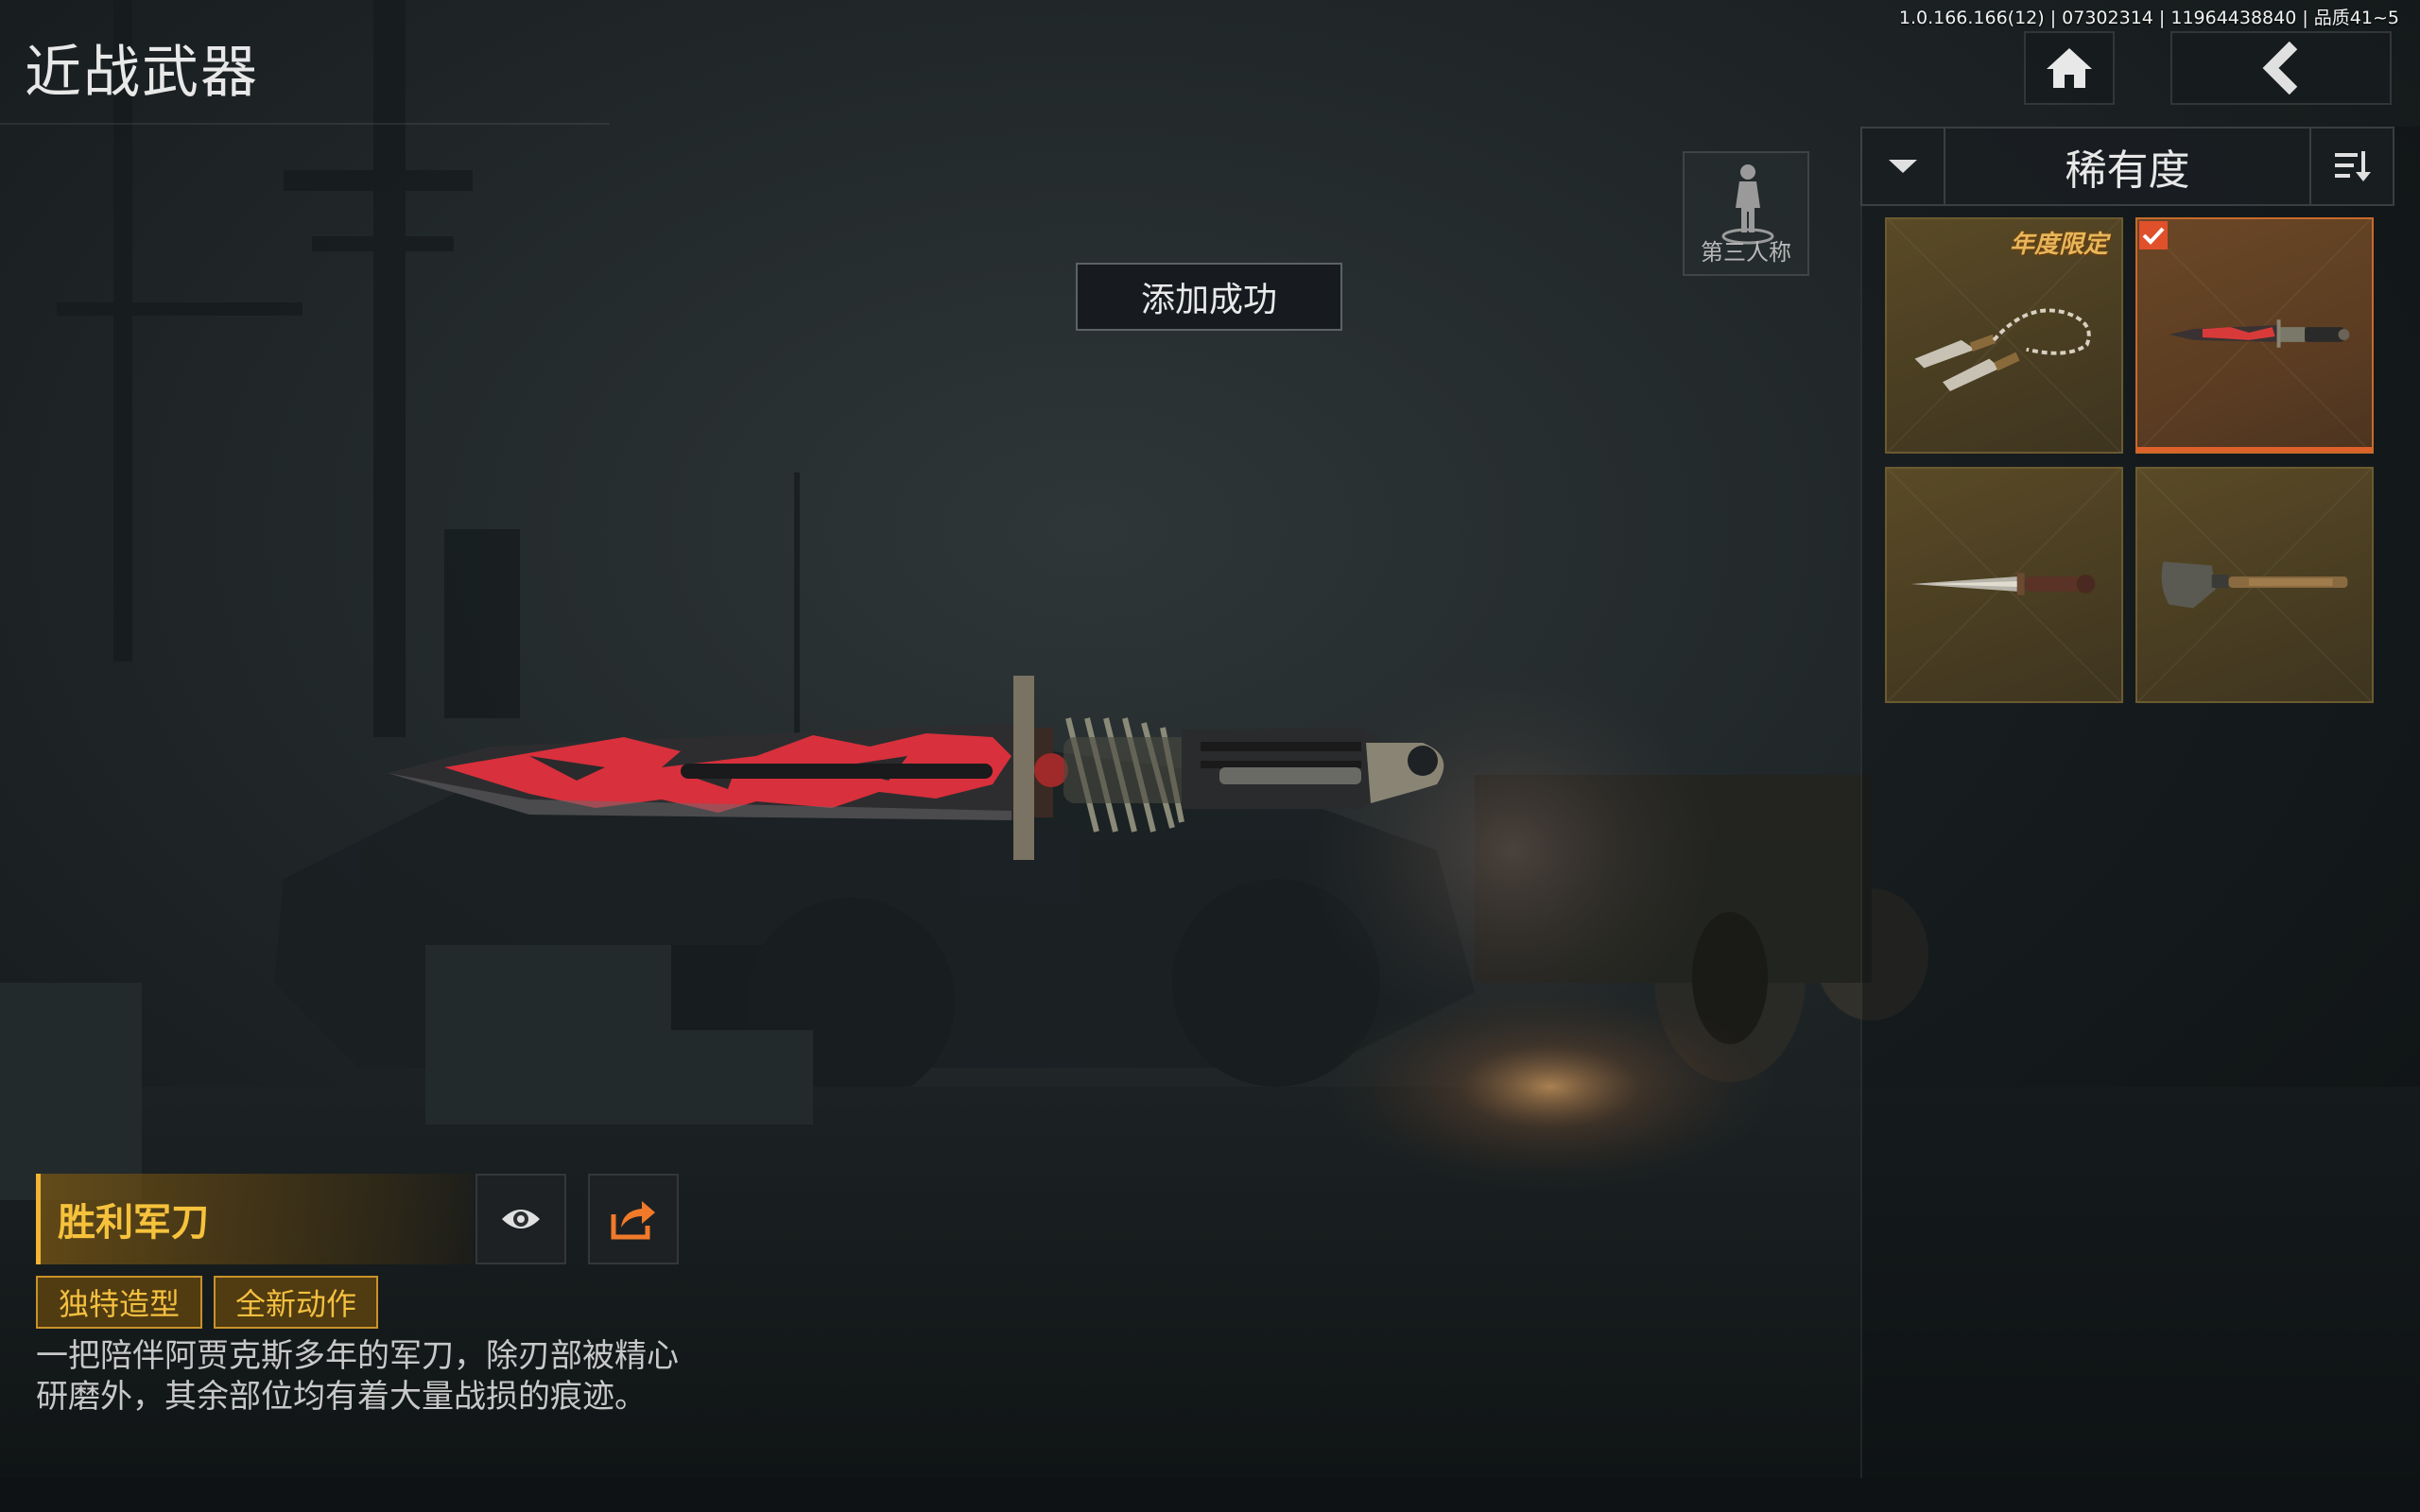 This screenshot has width=2420, height=1512. Describe the element at coordinates (305, 124) in the screenshot. I see `title-divider` at that location.